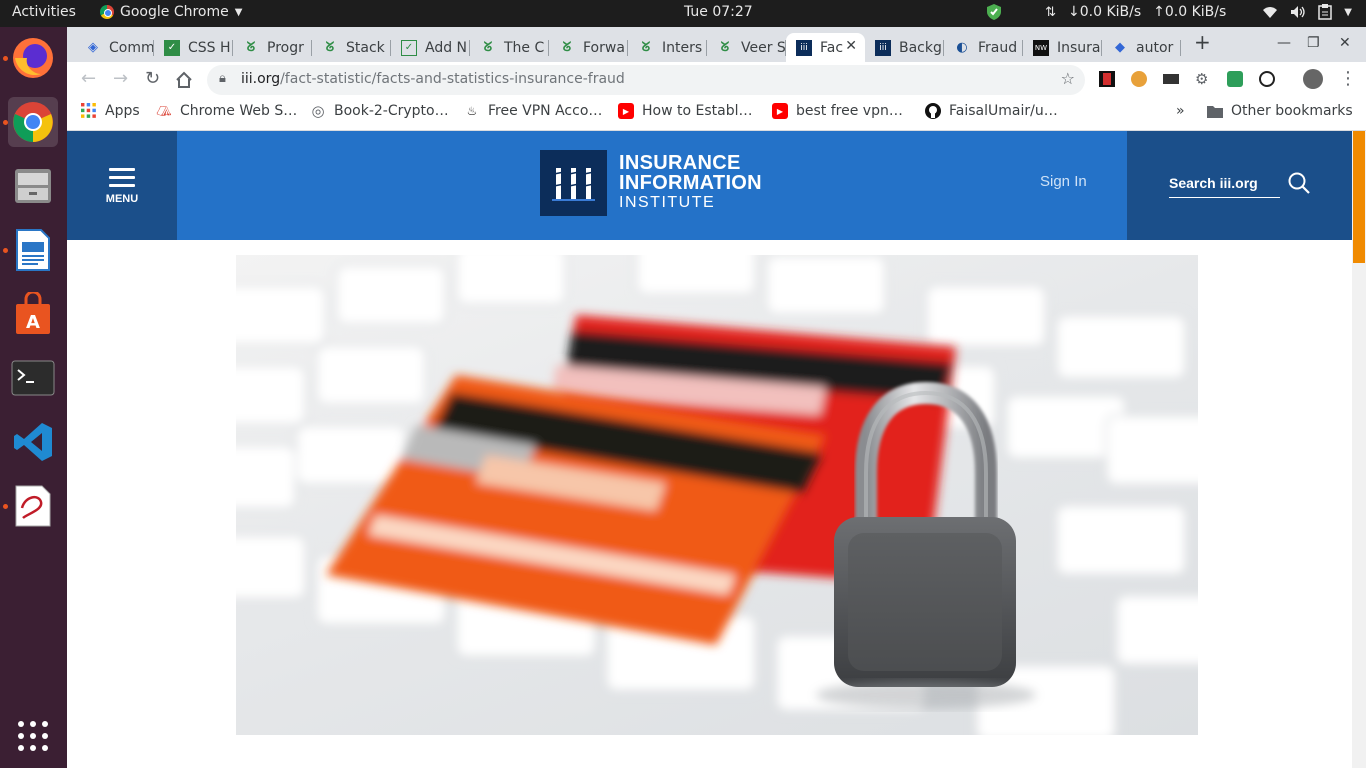 This screenshot has height=768, width=1366. I want to click on dock-chrome, so click(33, 122).